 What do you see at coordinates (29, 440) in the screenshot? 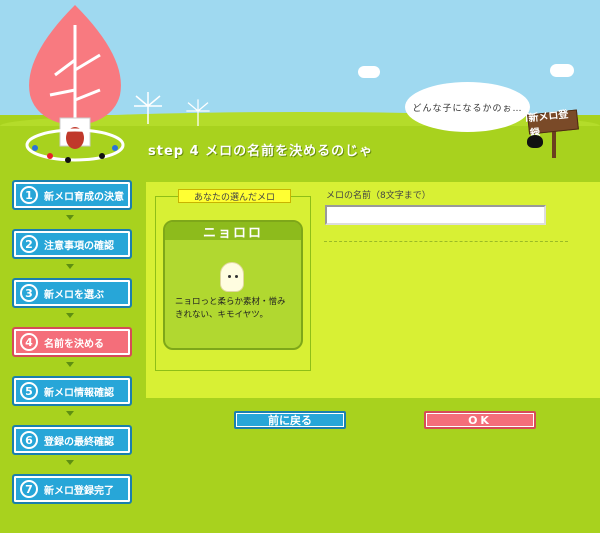
I see `step-number: 6` at bounding box center [29, 440].